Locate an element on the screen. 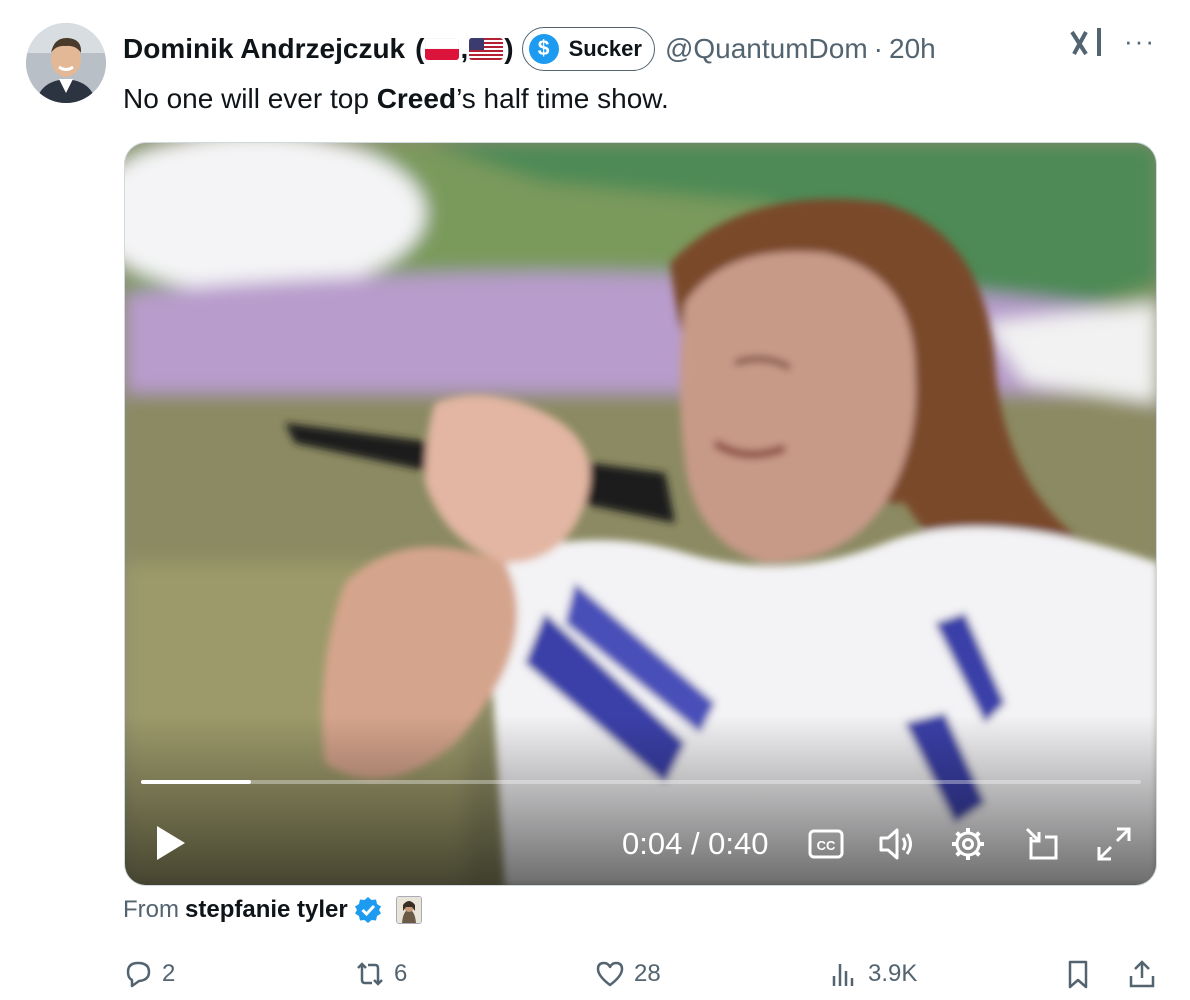 Image resolution: width=1190 pixels, height=1000 pixels. bookmark-icon is located at coordinates (1078, 974).